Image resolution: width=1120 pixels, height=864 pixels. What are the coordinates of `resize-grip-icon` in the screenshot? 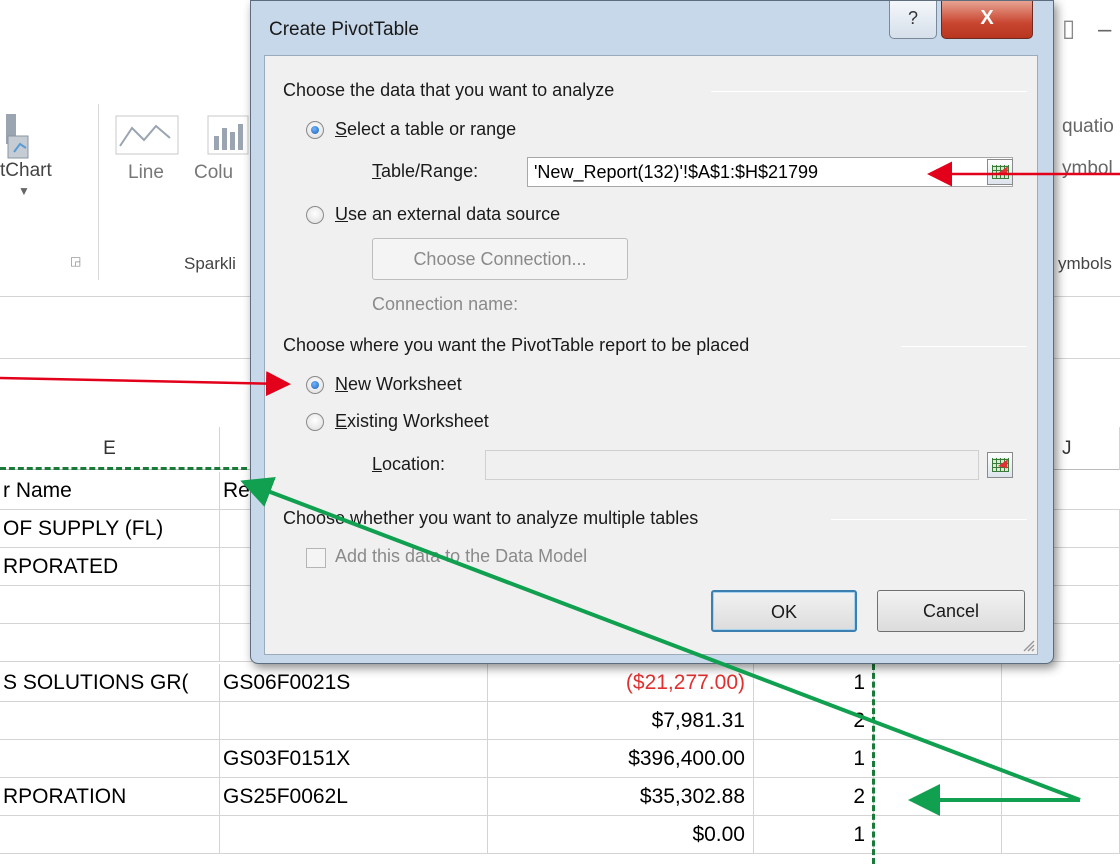 It's located at (1028, 645).